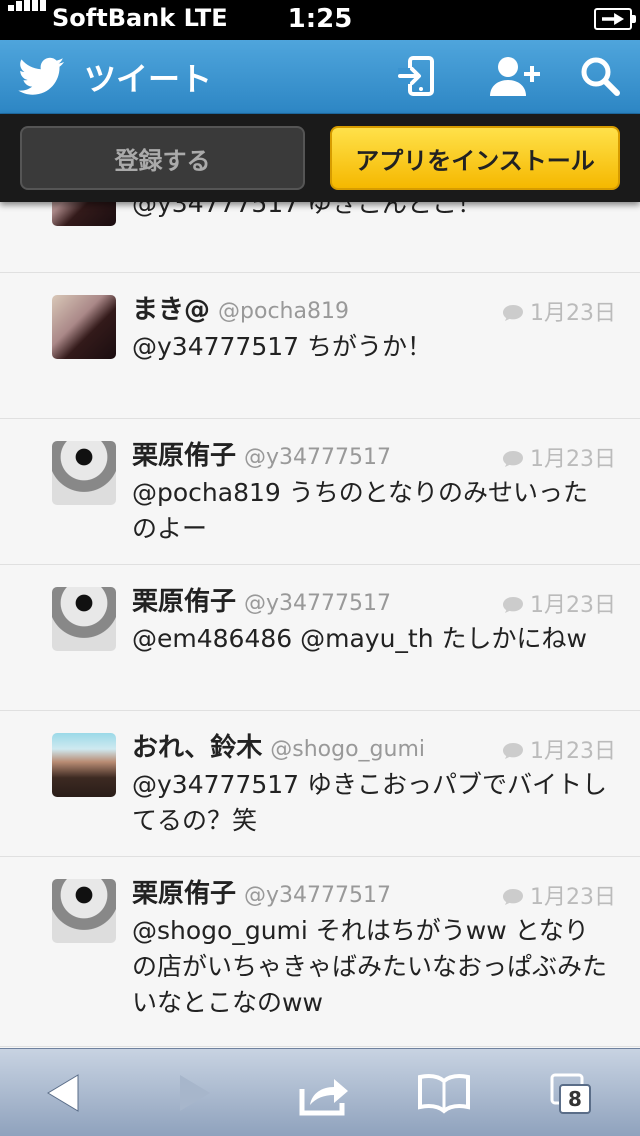 Image resolution: width=640 pixels, height=1136 pixels. I want to click on sign-in-icon, so click(420, 76).